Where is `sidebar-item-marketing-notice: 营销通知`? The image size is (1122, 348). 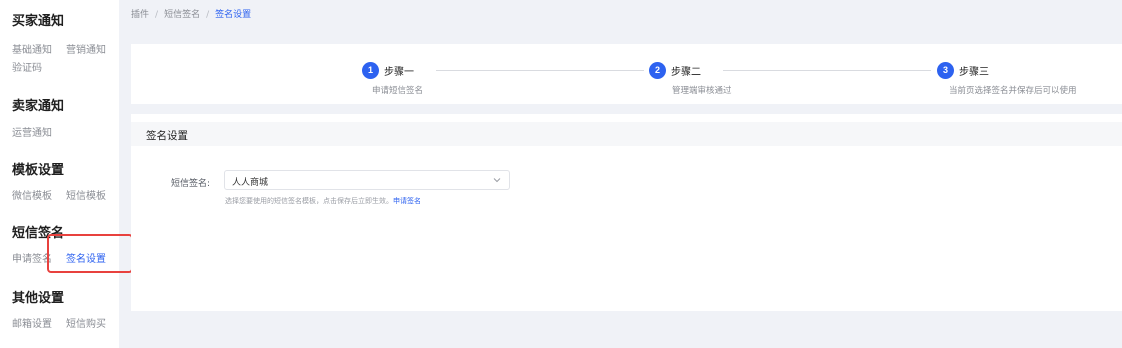
sidebar-item-marketing-notice: 营销通知 is located at coordinates (86, 48).